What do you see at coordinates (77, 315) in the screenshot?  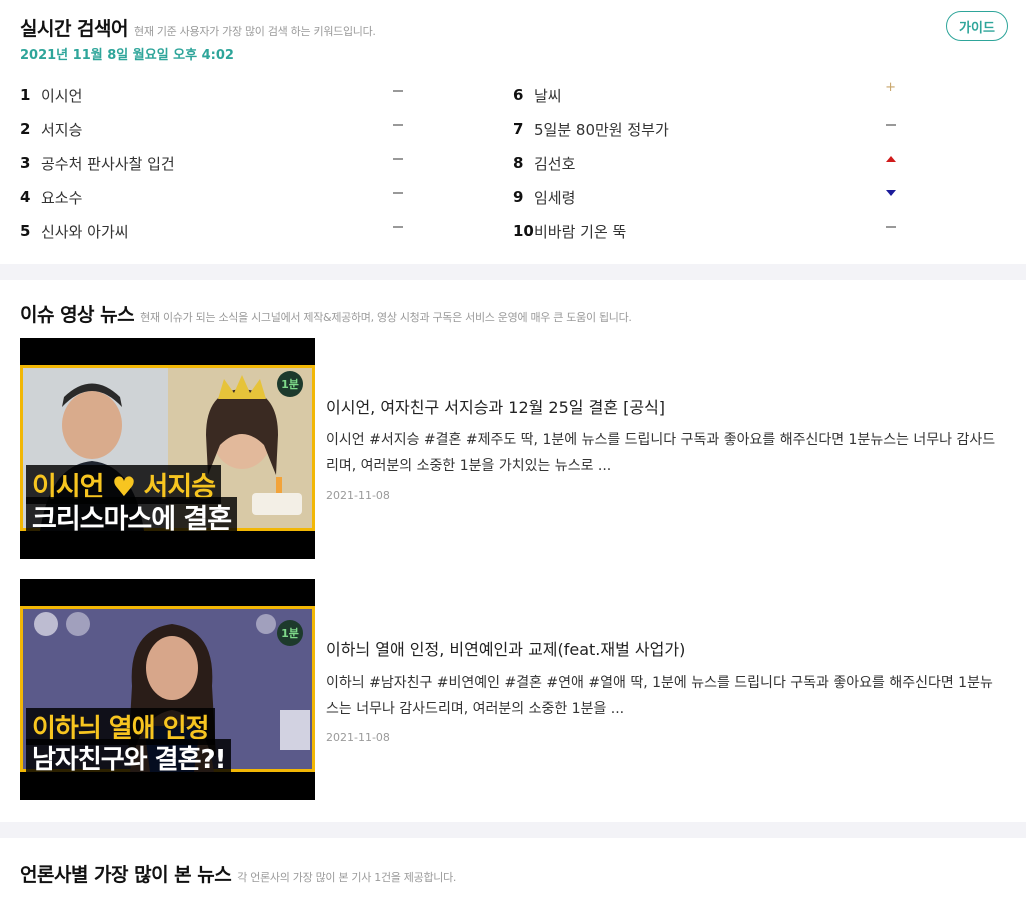 I see `video-news-title: 이슈 영상 뉴스` at bounding box center [77, 315].